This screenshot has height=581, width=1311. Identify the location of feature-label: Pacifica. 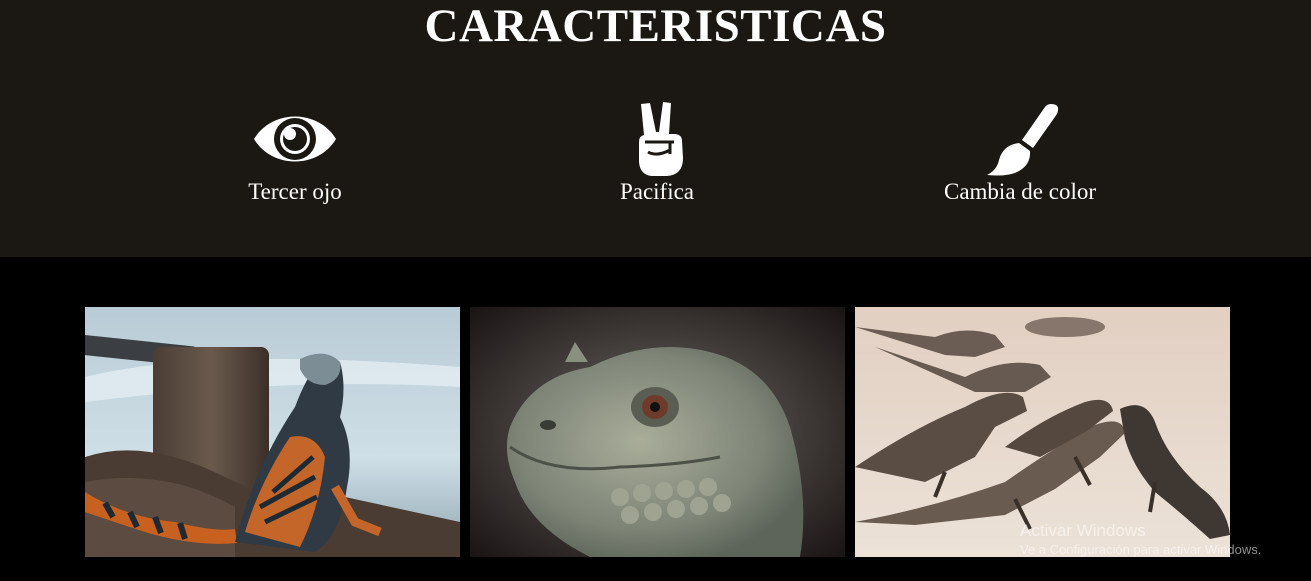
(657, 191).